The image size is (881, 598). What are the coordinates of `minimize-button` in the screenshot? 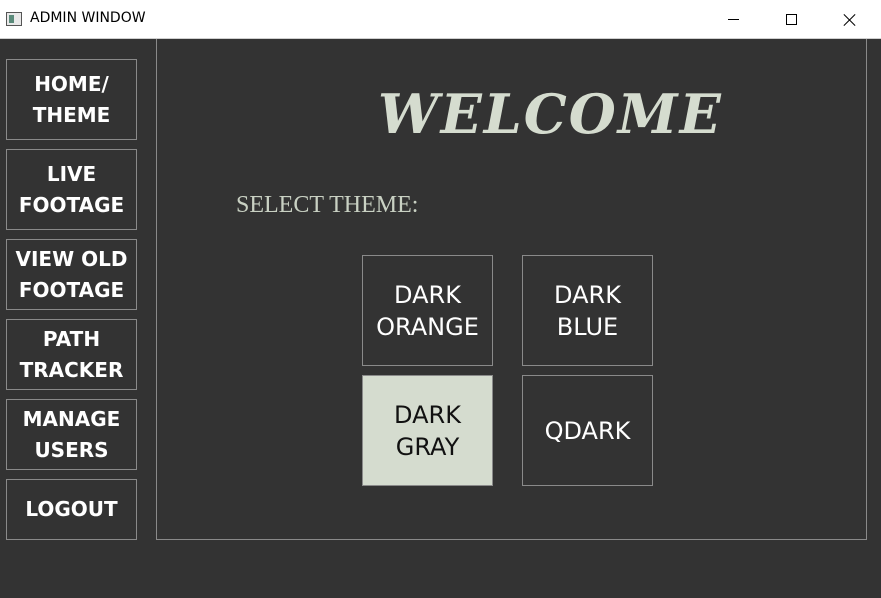 It's located at (733, 19).